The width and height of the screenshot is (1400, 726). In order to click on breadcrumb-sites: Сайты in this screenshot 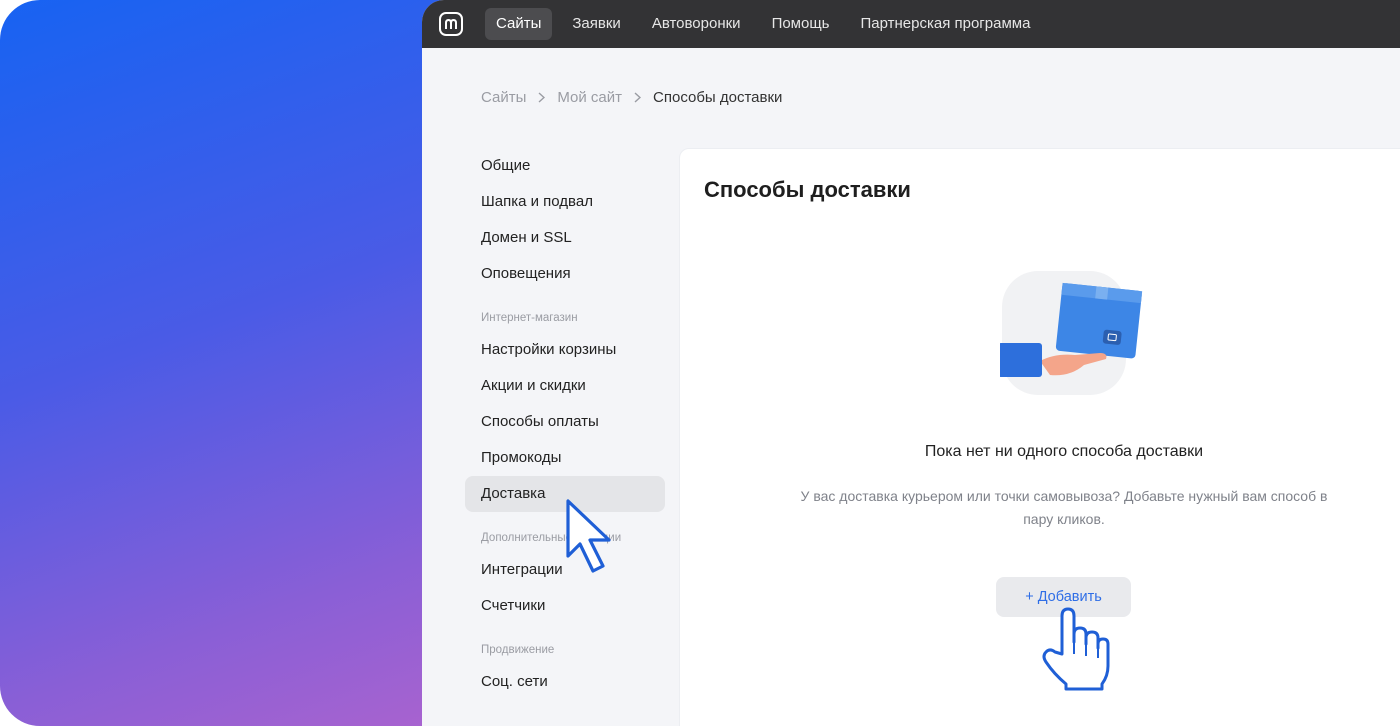, I will do `click(503, 97)`.